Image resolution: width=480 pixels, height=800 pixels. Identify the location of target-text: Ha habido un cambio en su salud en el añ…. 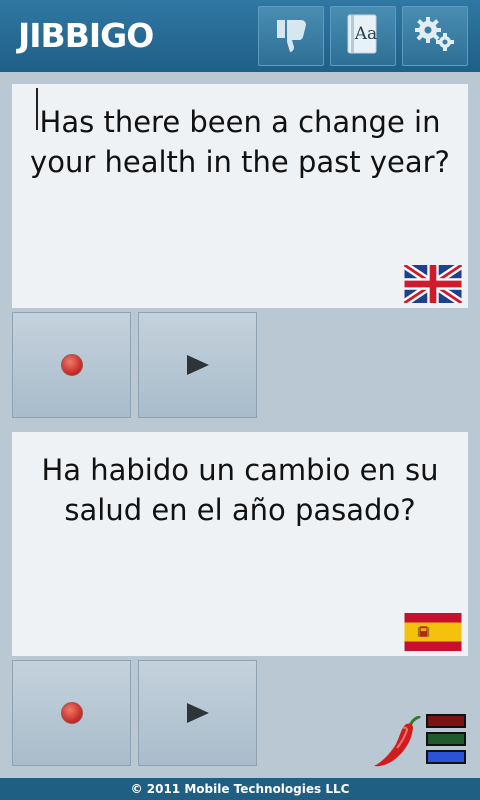
(240, 490).